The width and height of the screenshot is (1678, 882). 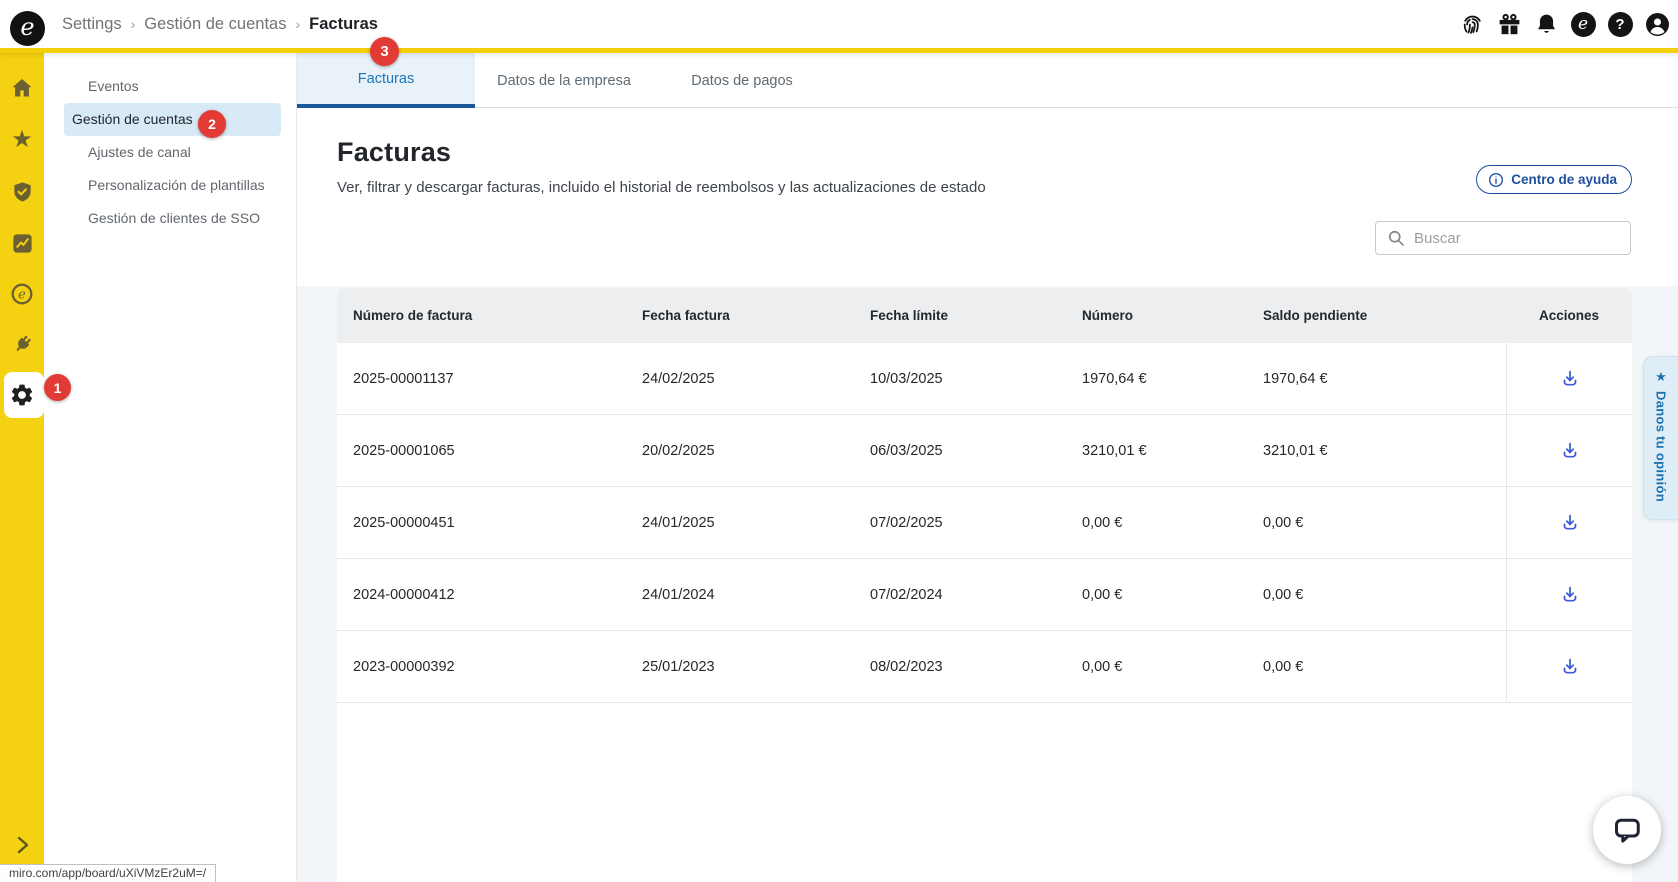 What do you see at coordinates (22, 845) in the screenshot?
I see `expand-rail-chevron-icon` at bounding box center [22, 845].